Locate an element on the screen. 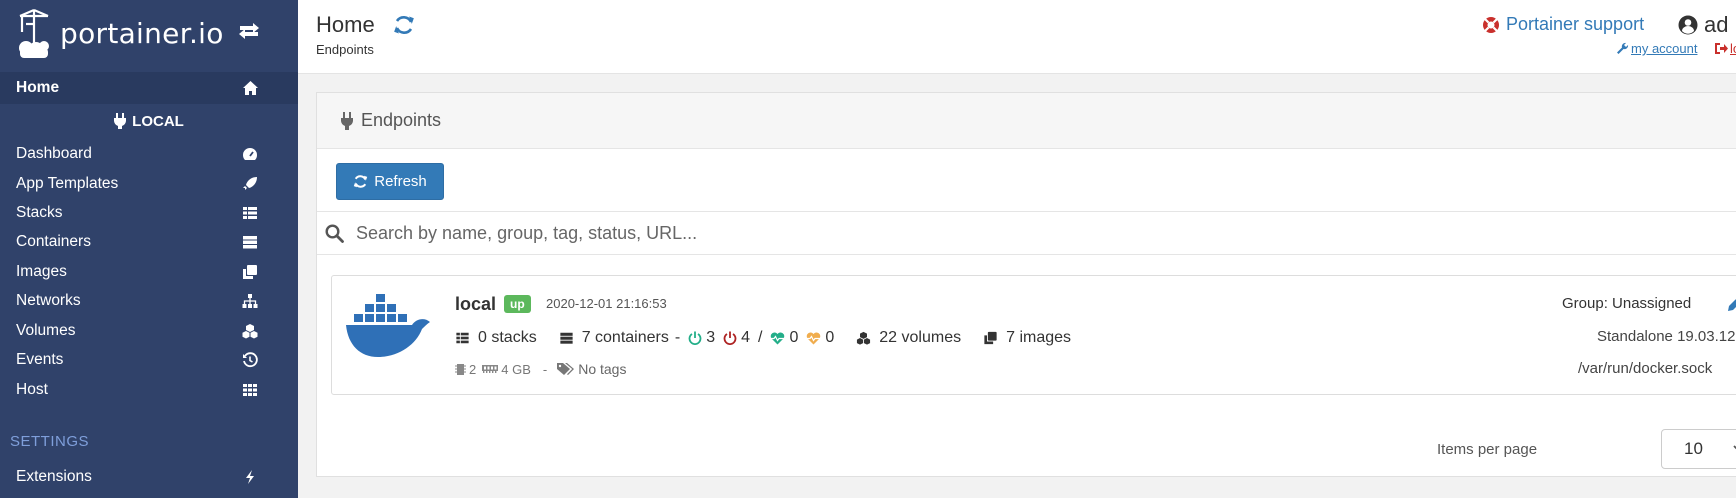  endpoint-group: Group: Unassigned is located at coordinates (1627, 303).